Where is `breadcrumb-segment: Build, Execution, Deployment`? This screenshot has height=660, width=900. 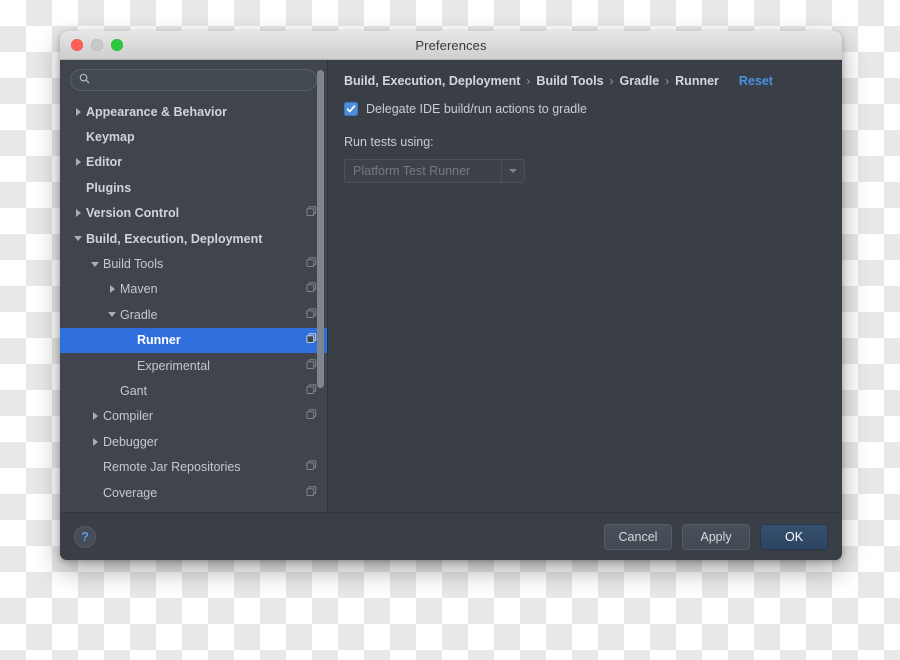
breadcrumb-segment: Build, Execution, Deployment is located at coordinates (432, 81).